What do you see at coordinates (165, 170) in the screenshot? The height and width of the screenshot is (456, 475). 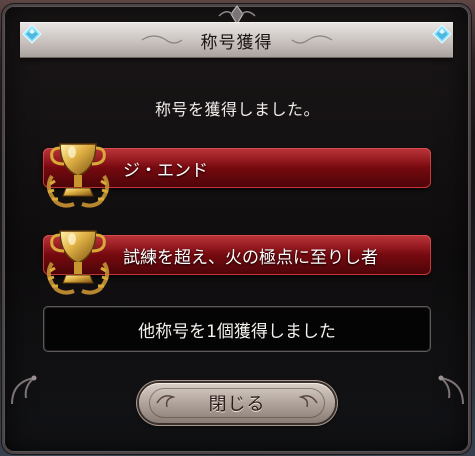 I see `award-title: ジ・エンド` at bounding box center [165, 170].